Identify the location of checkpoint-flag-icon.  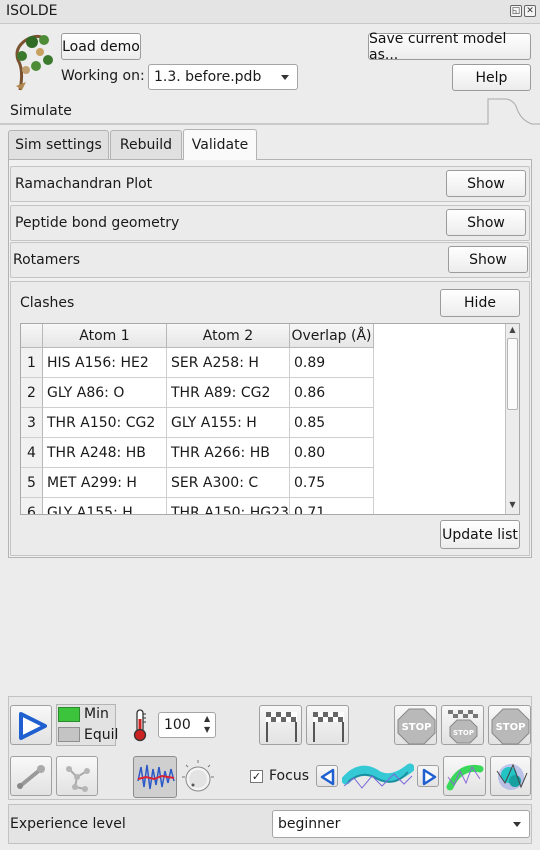
(328, 727).